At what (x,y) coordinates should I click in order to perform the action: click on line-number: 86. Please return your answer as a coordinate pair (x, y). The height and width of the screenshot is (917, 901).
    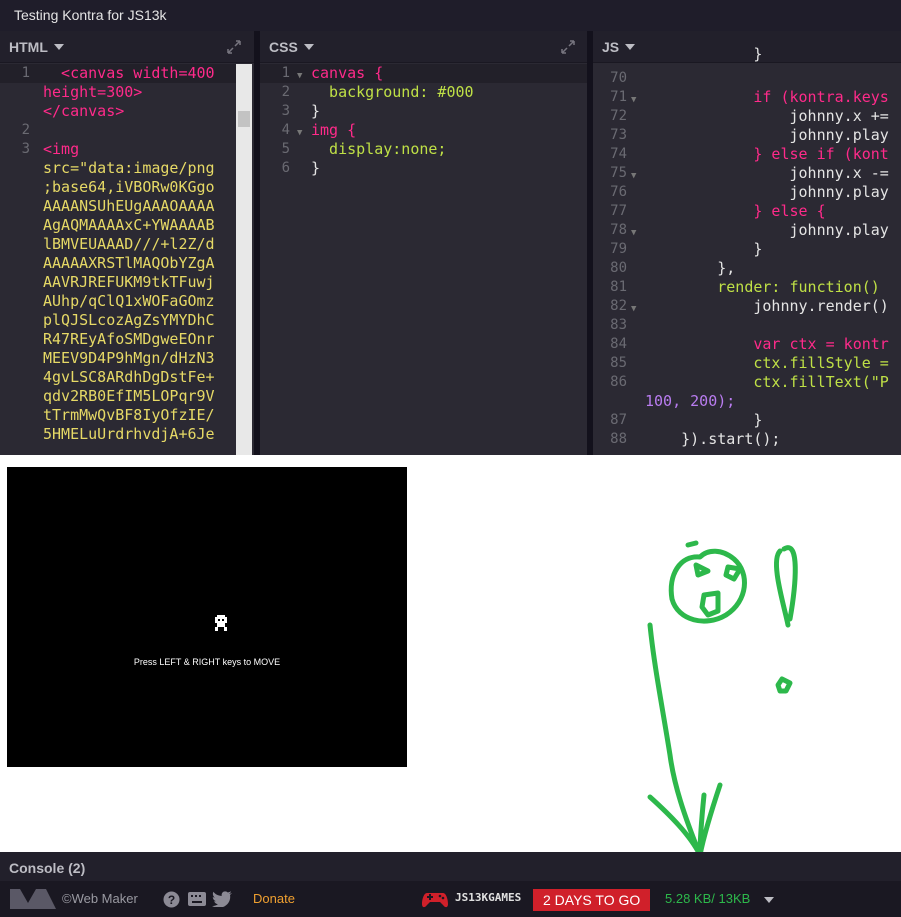
    Looking at the image, I should click on (618, 382).